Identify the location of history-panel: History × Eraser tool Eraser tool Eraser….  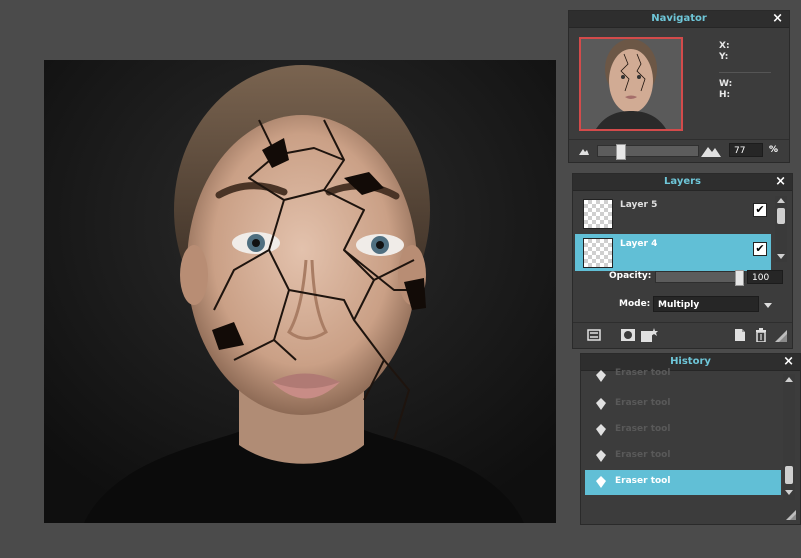
(690, 439).